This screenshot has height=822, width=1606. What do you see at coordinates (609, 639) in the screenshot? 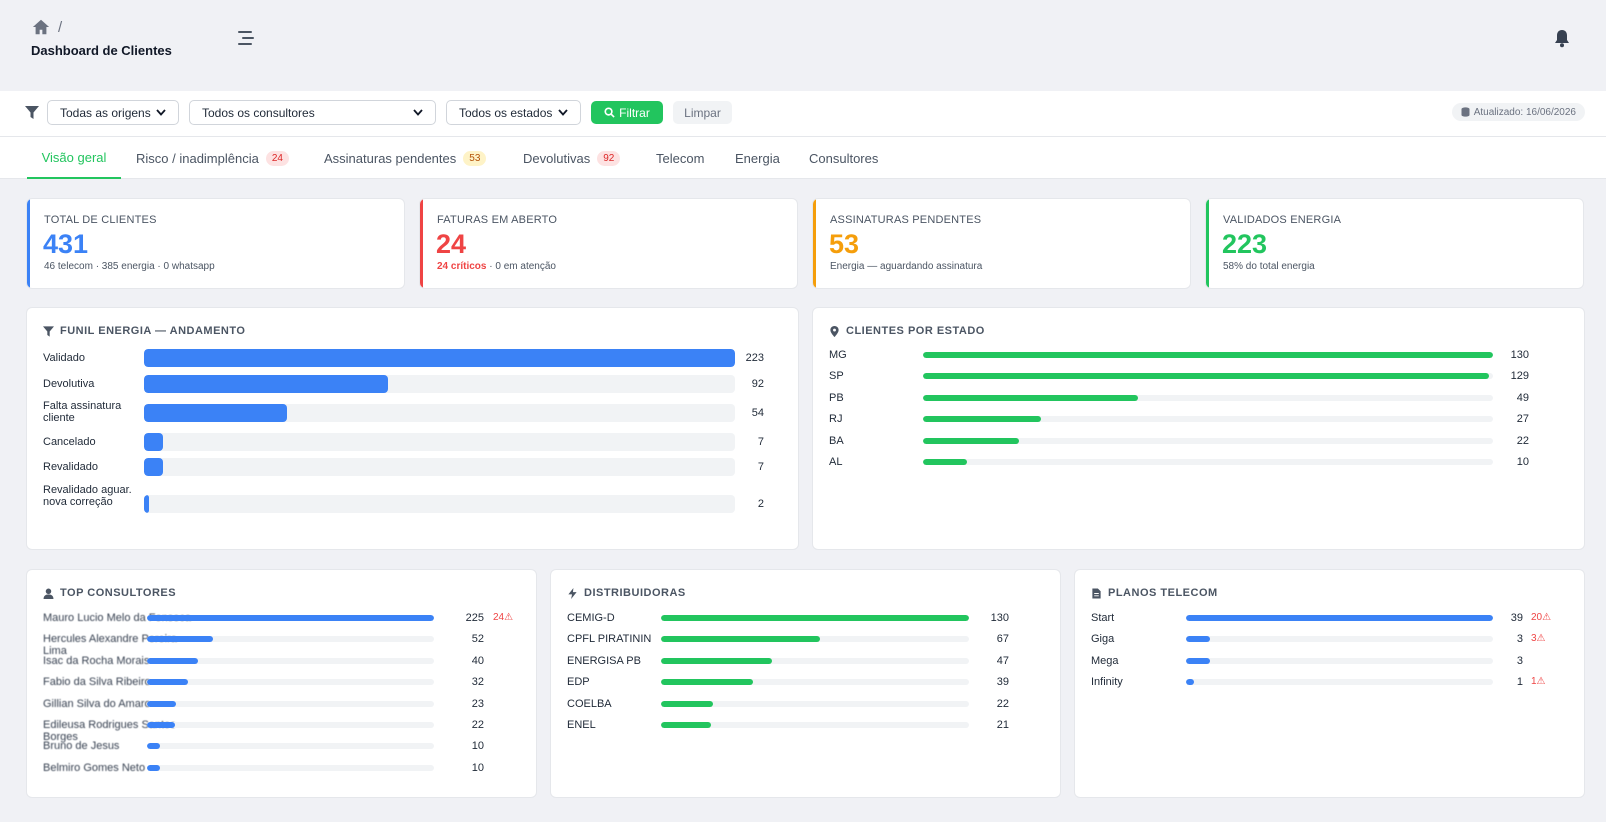
I see `row-label: CPFL PIRATININ` at bounding box center [609, 639].